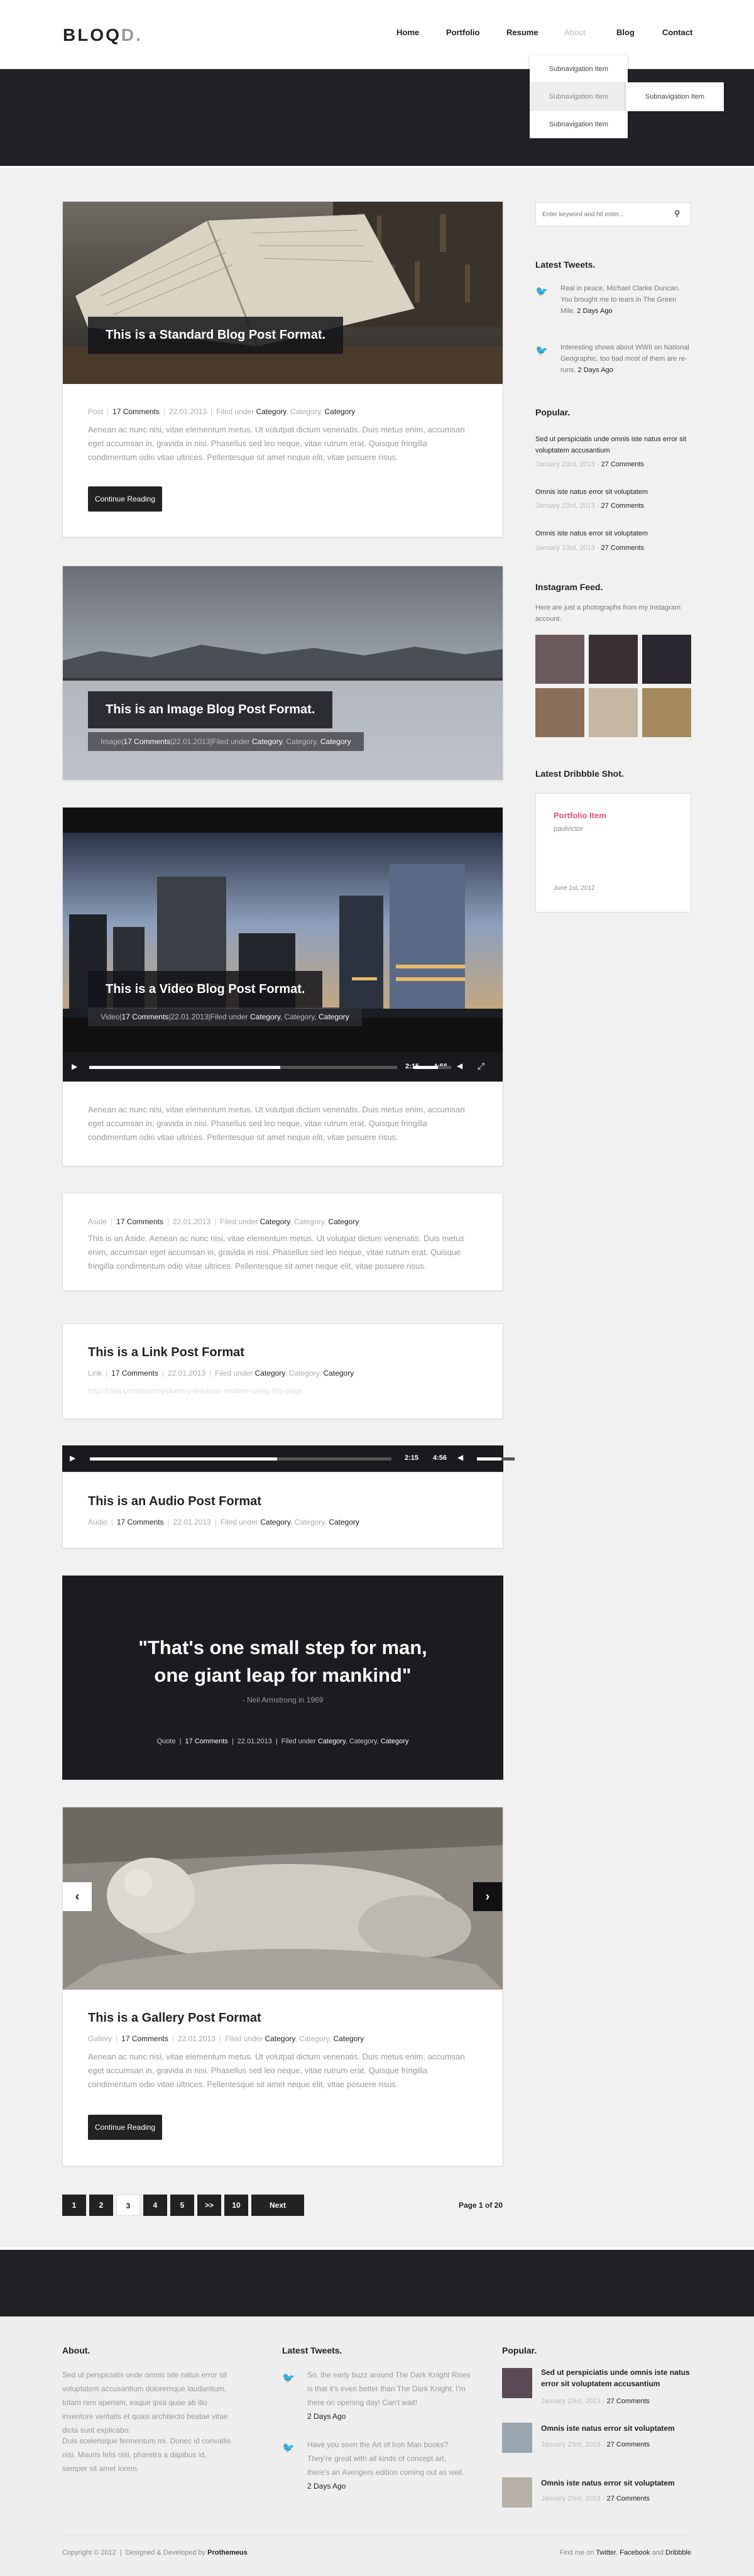  I want to click on site-logo: BLOQD., so click(103, 35).